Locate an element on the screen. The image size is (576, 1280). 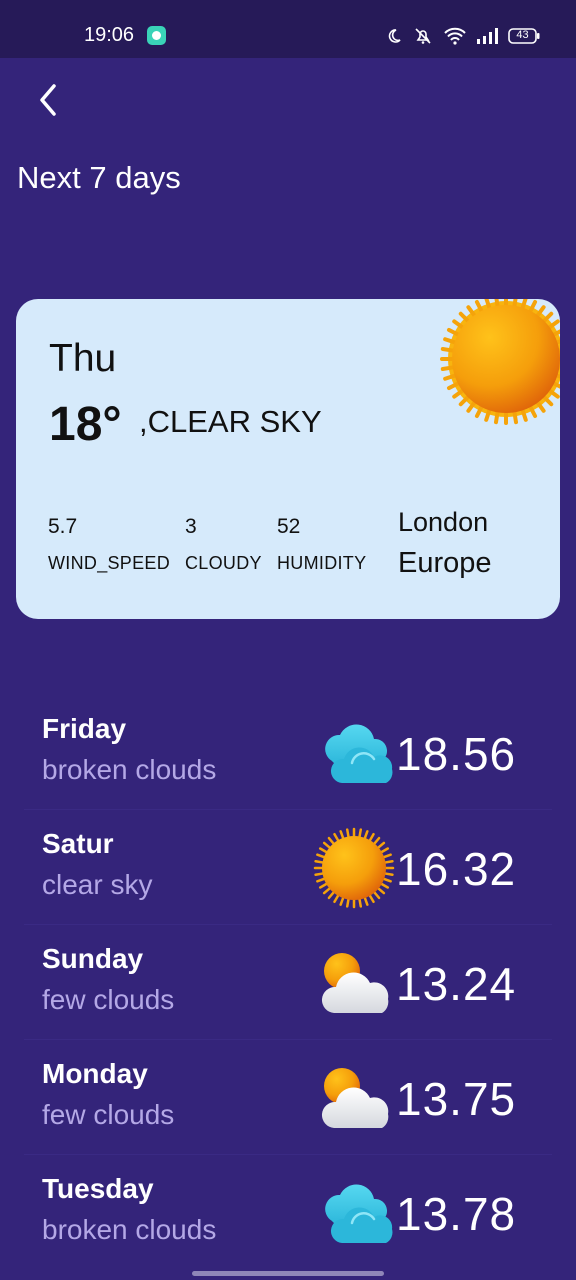
signal-icon is located at coordinates (487, 36).